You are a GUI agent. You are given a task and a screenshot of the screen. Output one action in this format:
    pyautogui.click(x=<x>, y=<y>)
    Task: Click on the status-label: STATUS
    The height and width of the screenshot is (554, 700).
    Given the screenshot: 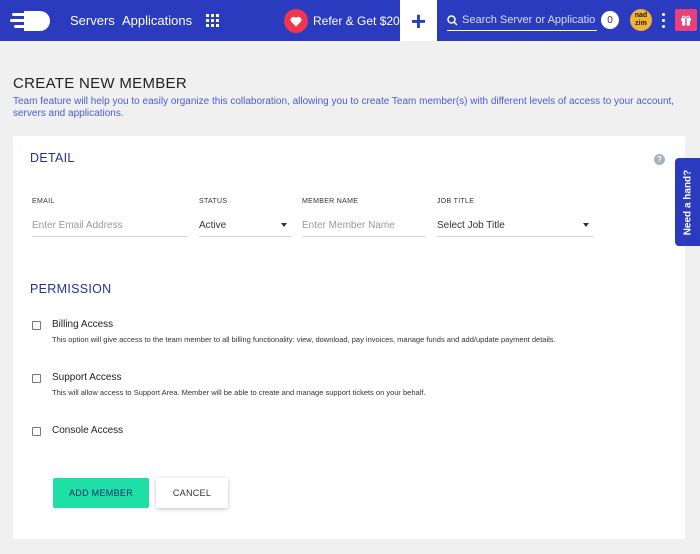 What is the action you would take?
    pyautogui.click(x=213, y=201)
    